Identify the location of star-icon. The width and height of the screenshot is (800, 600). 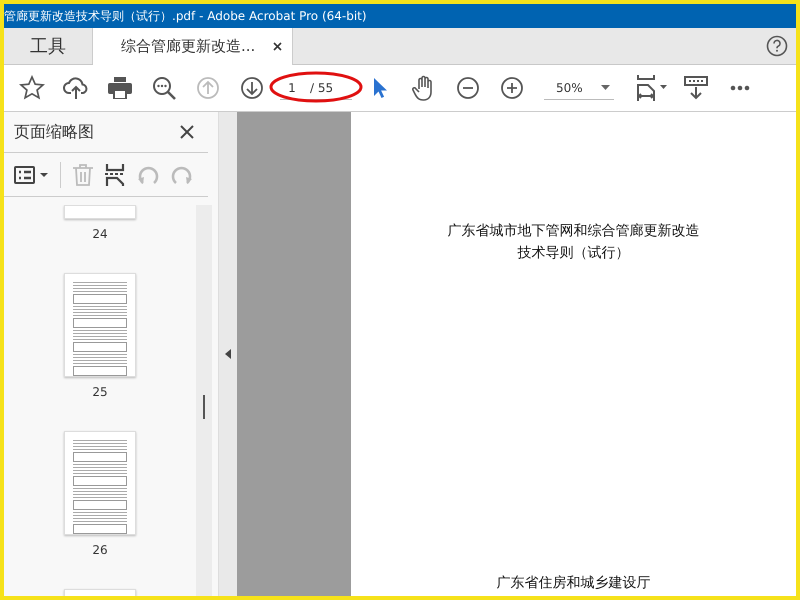
(32, 88).